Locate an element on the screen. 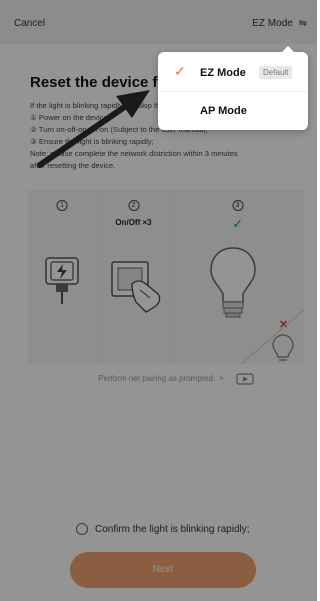 Image resolution: width=320 pixels, height=601 pixels. mode-dropdown: ✓ EZ Mode Default AP Mode is located at coordinates (233, 88).